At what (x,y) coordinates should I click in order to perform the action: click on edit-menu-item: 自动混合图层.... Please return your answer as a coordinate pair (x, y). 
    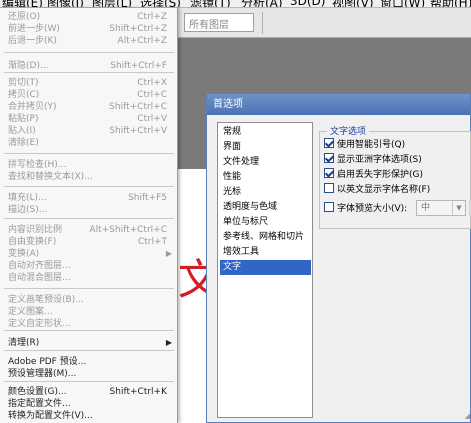
    Looking at the image, I should click on (89, 278).